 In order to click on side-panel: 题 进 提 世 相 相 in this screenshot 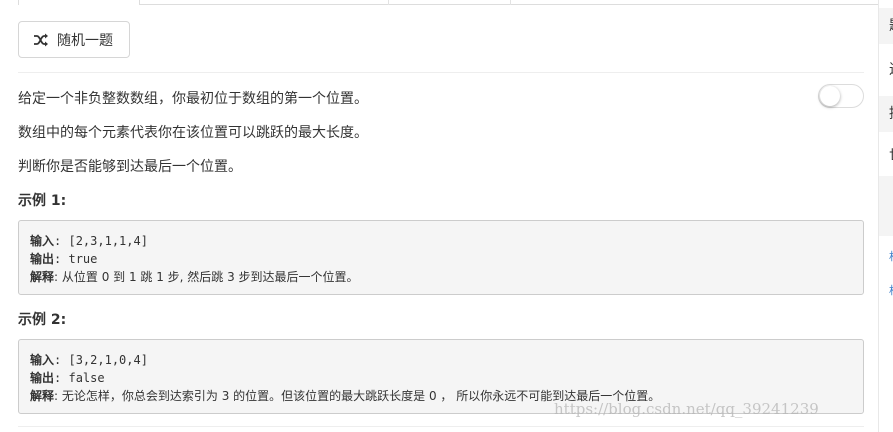, I will do `click(885, 216)`.